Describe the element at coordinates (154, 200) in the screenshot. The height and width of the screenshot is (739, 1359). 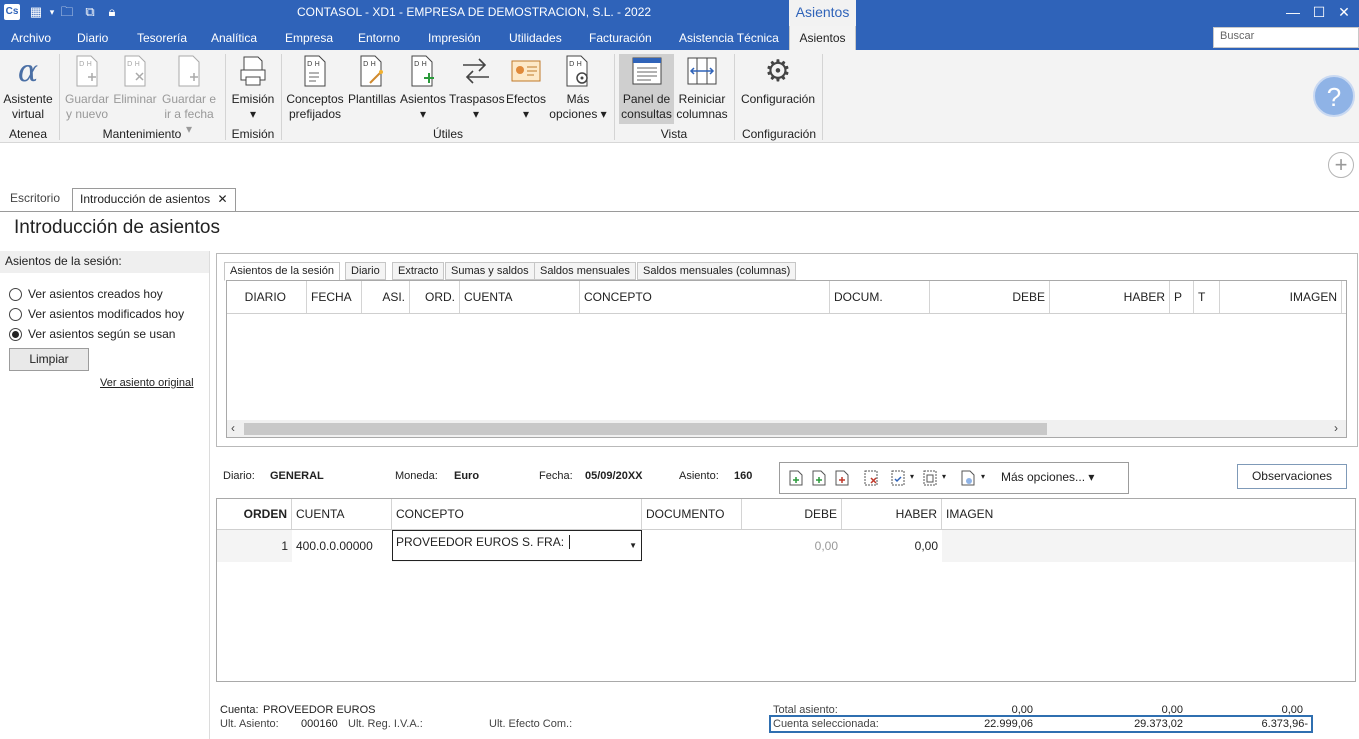
I see `tab-introduccion-asientos: Introducción de asientos ✕` at that location.